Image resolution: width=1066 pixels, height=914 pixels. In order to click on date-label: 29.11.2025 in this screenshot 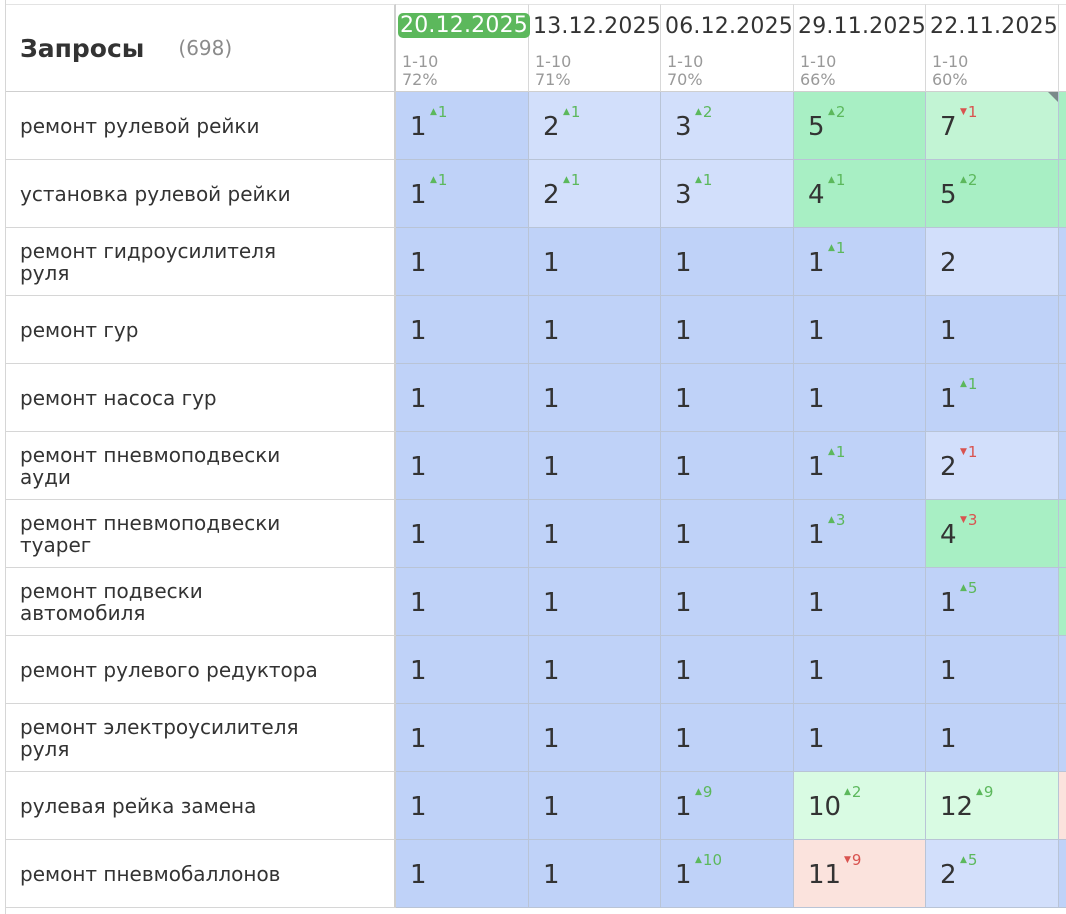, I will do `click(862, 26)`.